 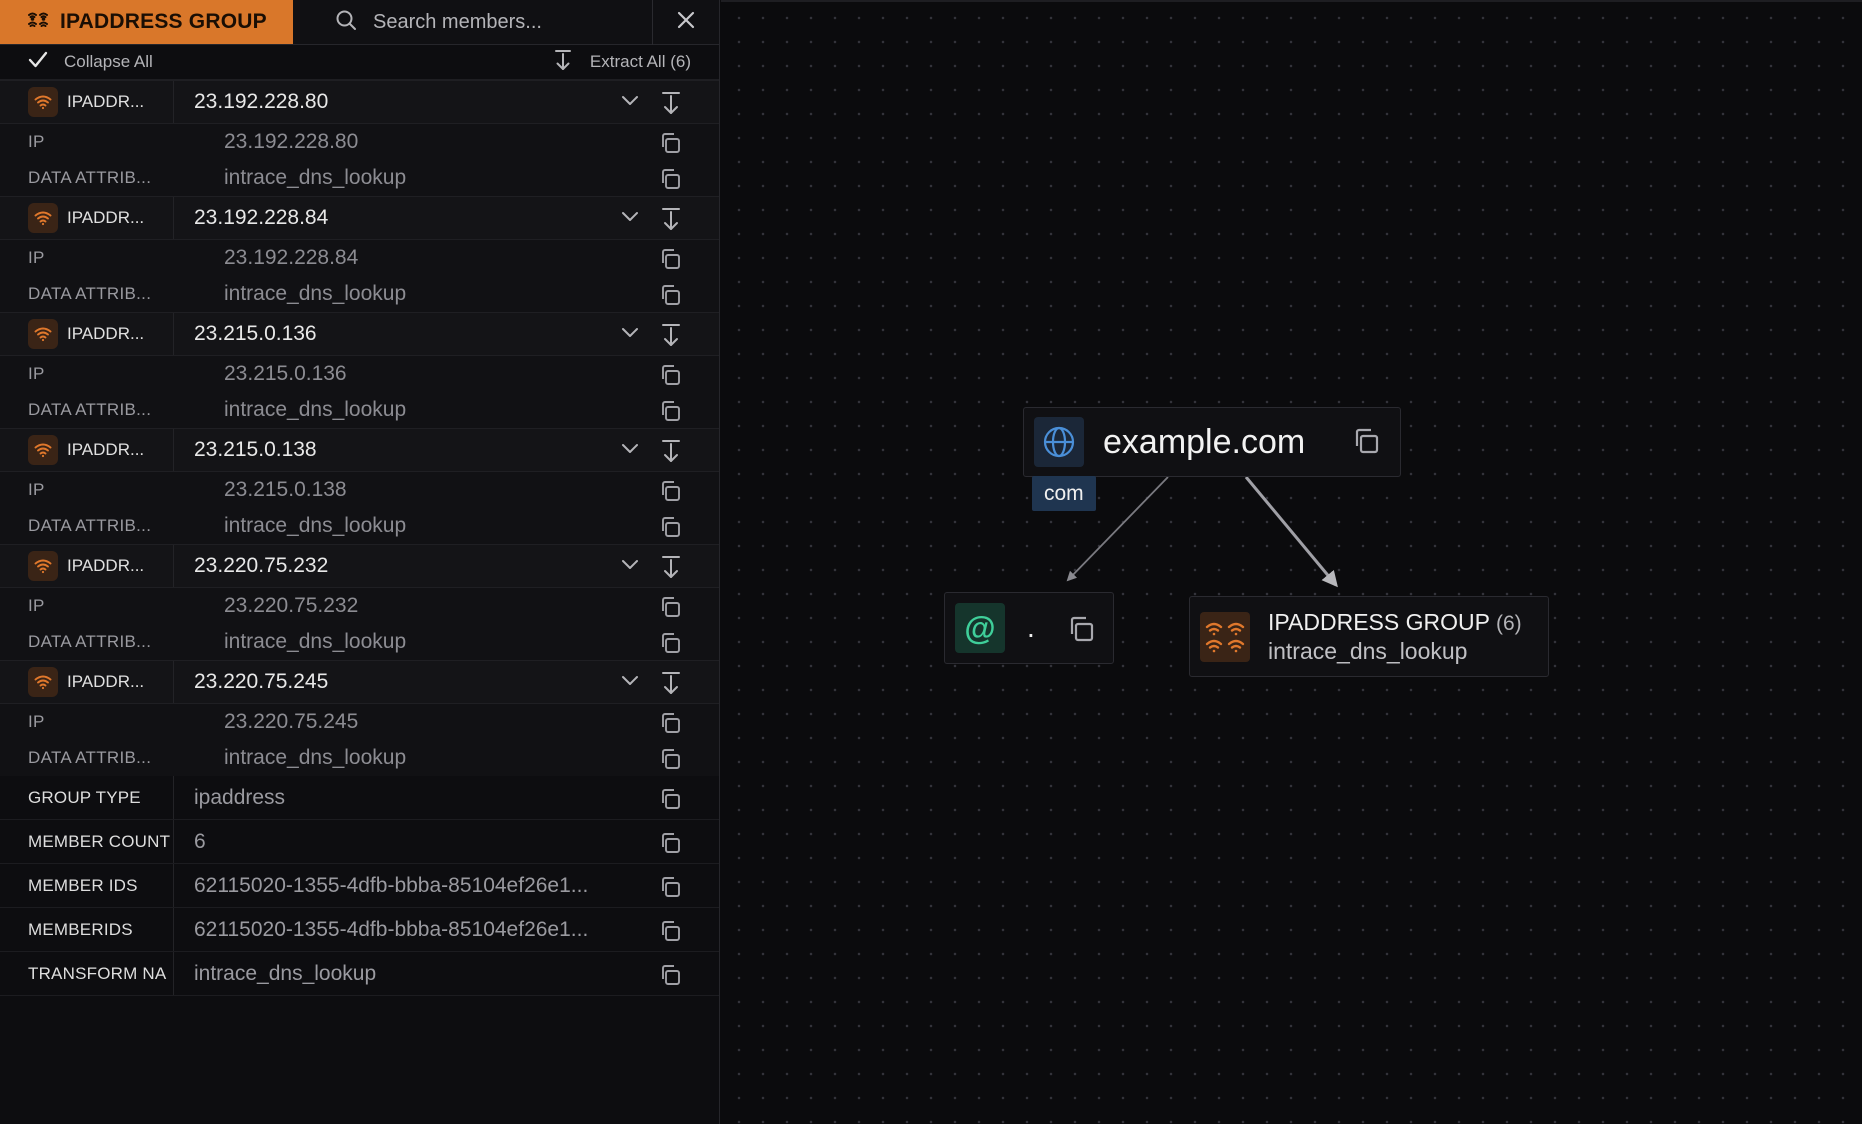 I want to click on member-ip-row: IP 23.215.0.136, so click(x=359, y=374).